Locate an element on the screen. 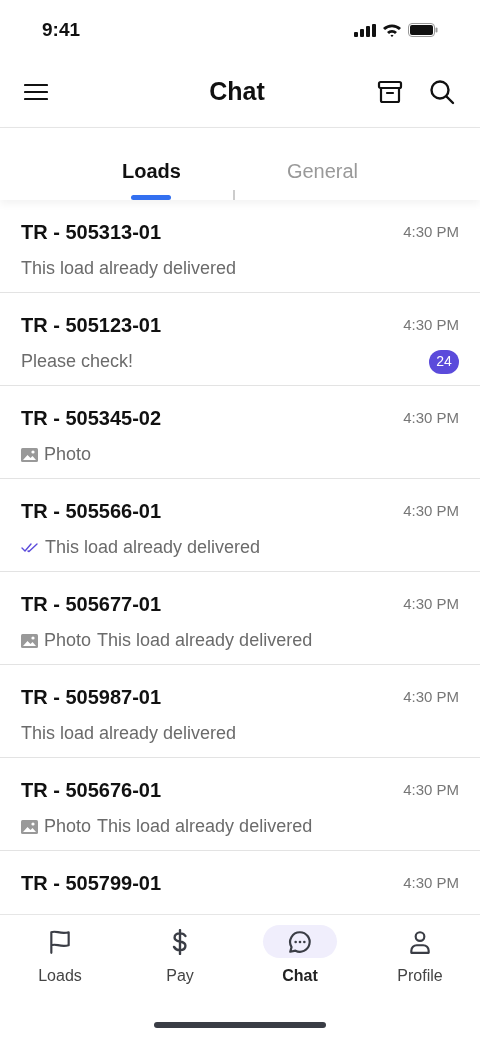 The image size is (480, 1039). archive-icon is located at coordinates (390, 91).